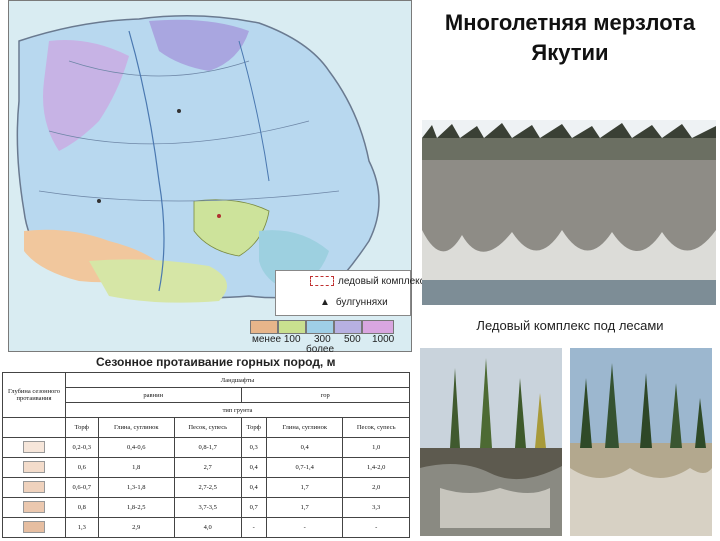 The height and width of the screenshot is (541, 720). Describe the element at coordinates (325, 395) in the screenshot. I see `mountain-header: гор` at that location.